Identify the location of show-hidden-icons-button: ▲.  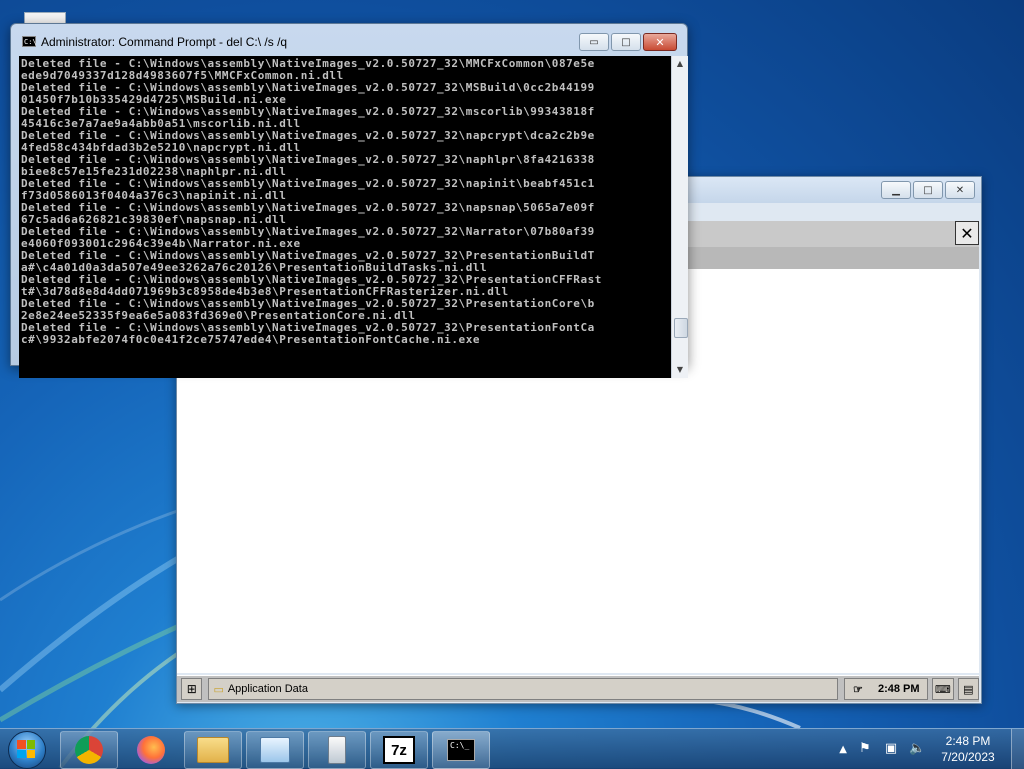
(843, 749).